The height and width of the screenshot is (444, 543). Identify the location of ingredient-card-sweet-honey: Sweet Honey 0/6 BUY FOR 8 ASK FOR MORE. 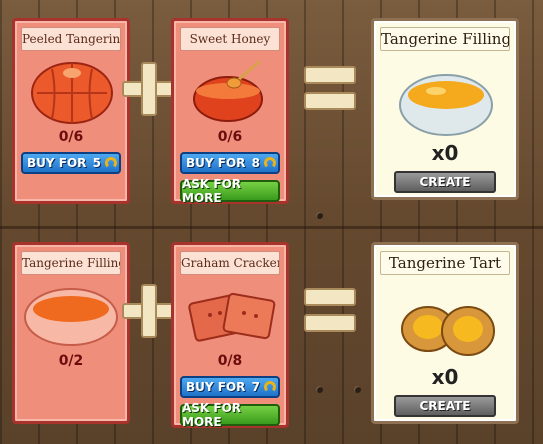
(230, 111).